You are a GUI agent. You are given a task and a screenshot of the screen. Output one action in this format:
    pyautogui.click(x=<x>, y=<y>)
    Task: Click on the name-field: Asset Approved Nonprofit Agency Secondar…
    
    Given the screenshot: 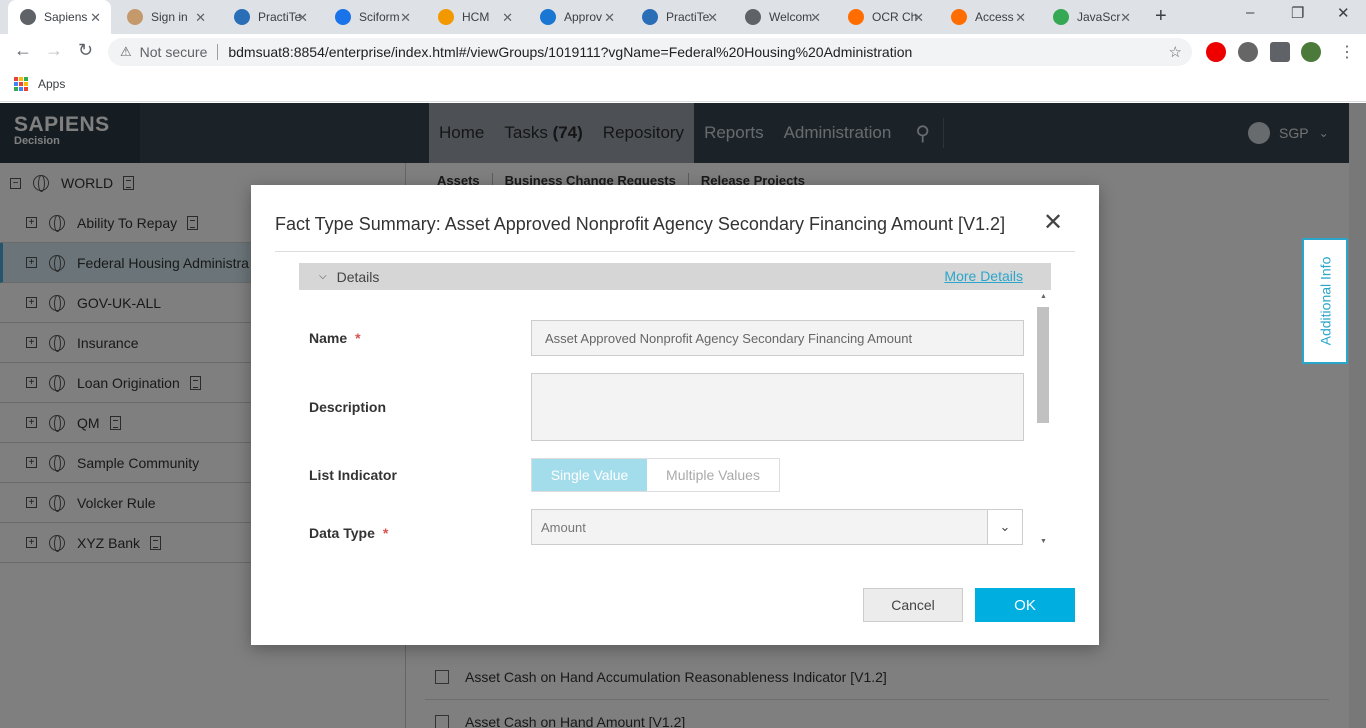 What is the action you would take?
    pyautogui.click(x=777, y=338)
    